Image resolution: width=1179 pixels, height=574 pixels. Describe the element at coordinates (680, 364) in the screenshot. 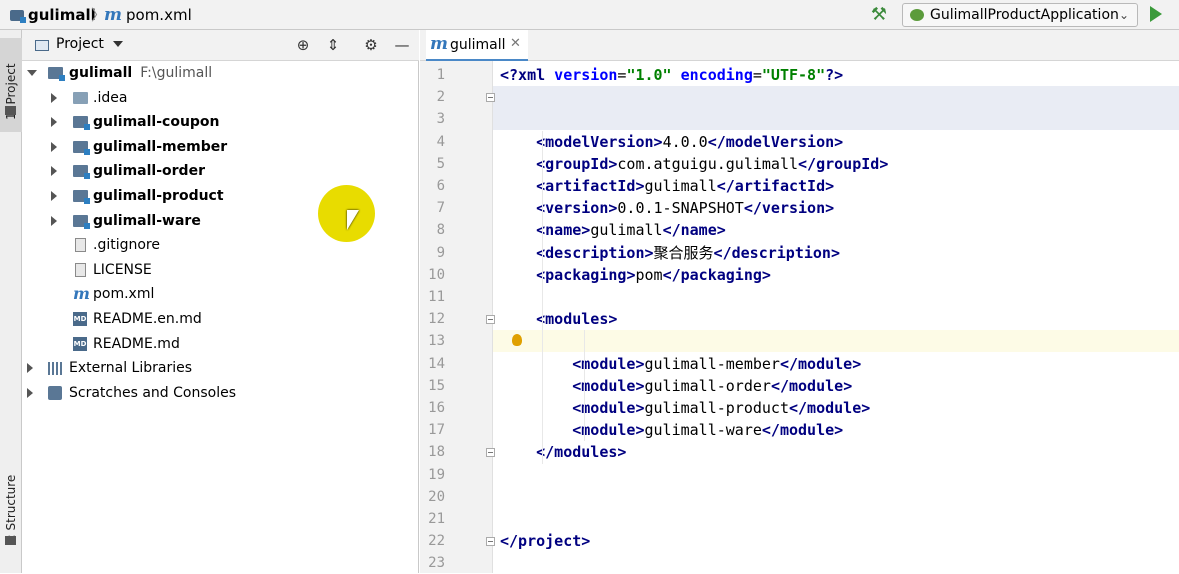

I see `code-line: <module>gulimall-member</module>` at that location.